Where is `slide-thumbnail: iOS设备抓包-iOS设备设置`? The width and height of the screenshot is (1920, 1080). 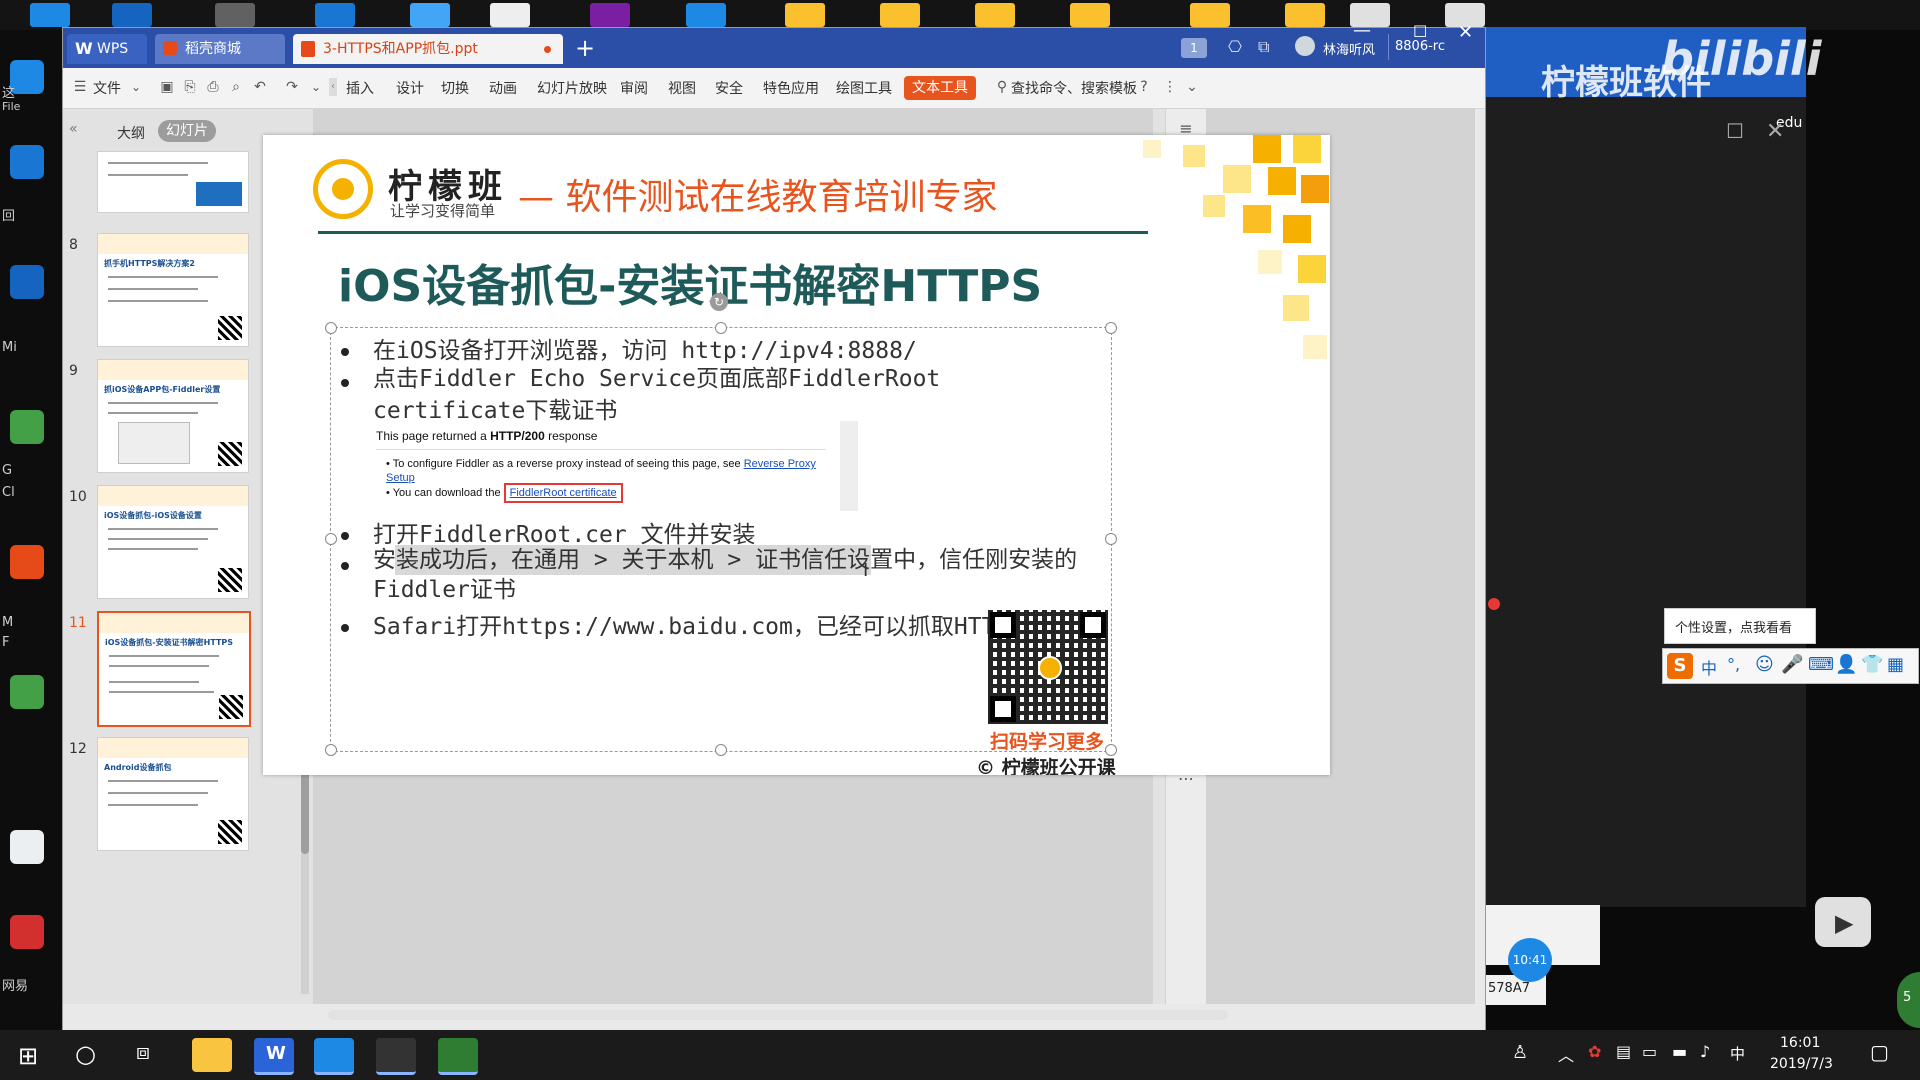 slide-thumbnail: iOS设备抓包-iOS设备设置 is located at coordinates (173, 542).